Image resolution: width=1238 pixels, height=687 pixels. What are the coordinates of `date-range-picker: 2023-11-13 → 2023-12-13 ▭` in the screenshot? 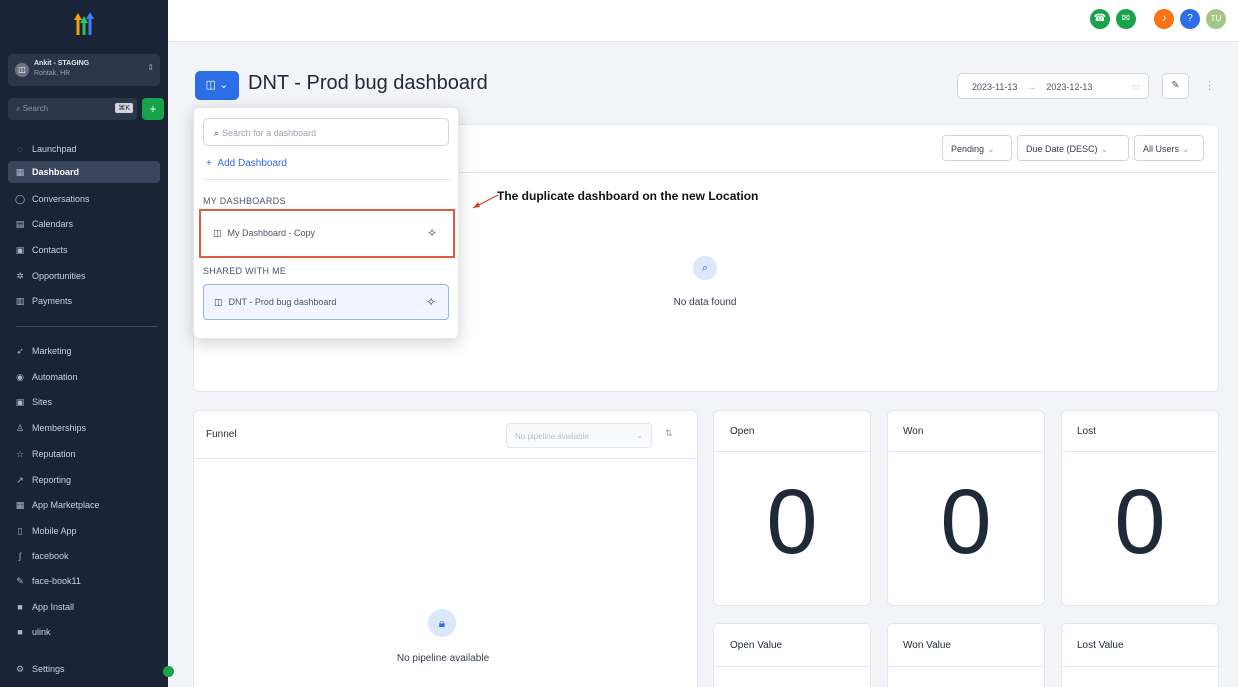 It's located at (1053, 86).